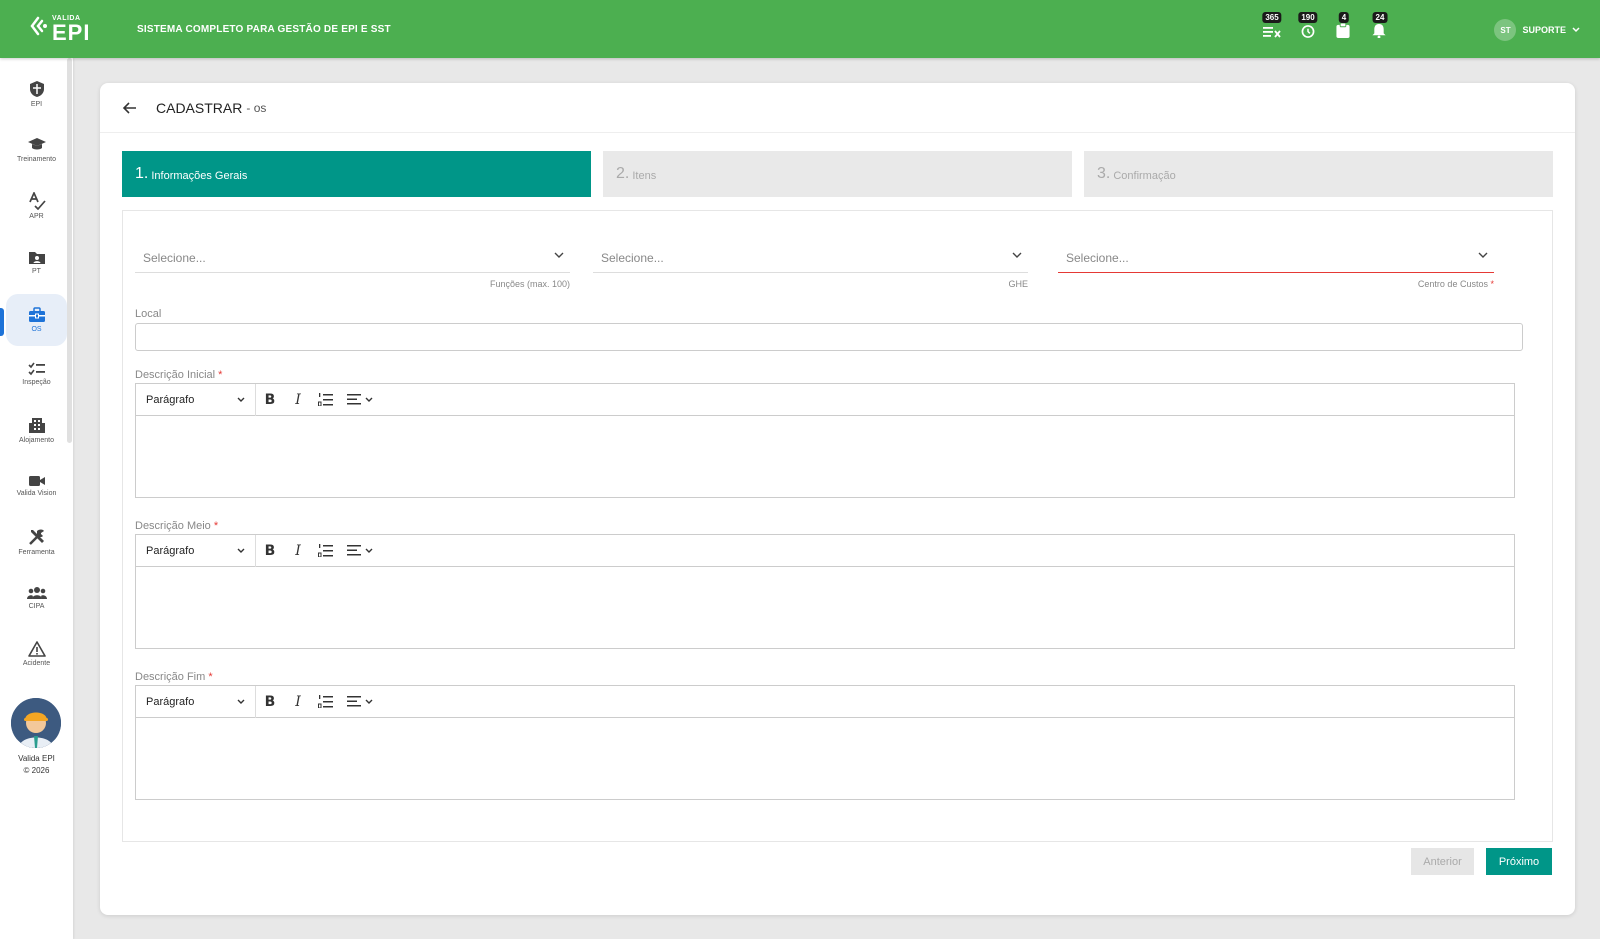 The image size is (1600, 939). I want to click on clipboard-icon, so click(1343, 30).